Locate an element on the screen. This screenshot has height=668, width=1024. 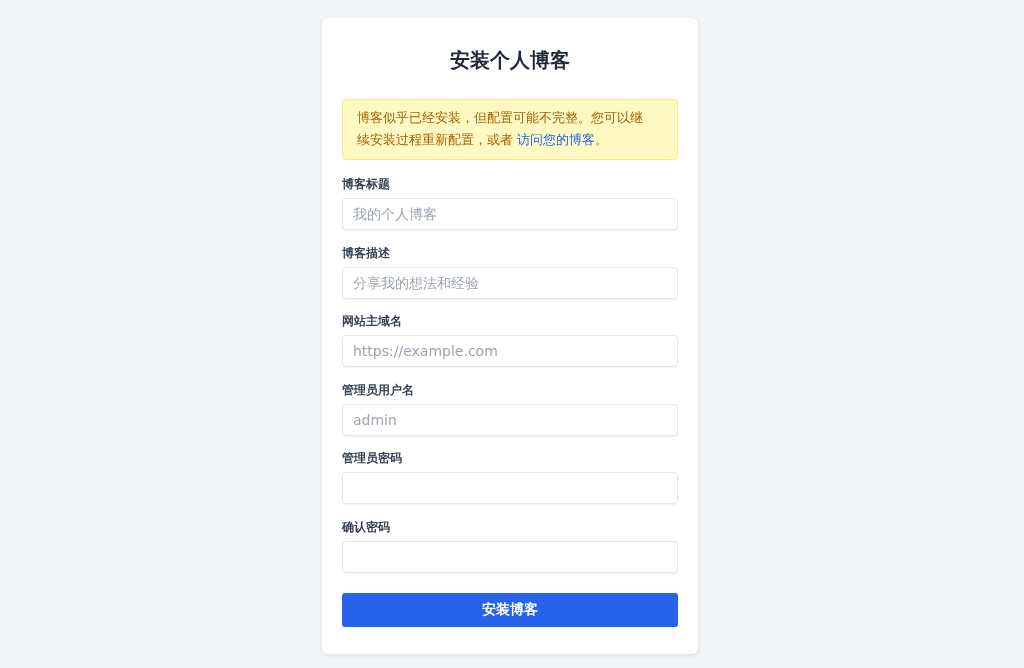
warning-message: 博客似乎已经安装，但配置可能不完整。您可以继续安装过程重新配置，或者 访问您的博客。 is located at coordinates (510, 129).